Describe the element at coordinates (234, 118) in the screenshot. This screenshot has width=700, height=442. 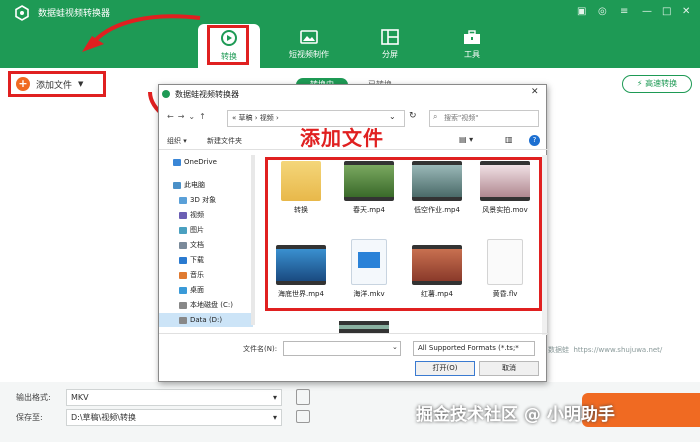
I see `breadcrumb-root: «` at that location.